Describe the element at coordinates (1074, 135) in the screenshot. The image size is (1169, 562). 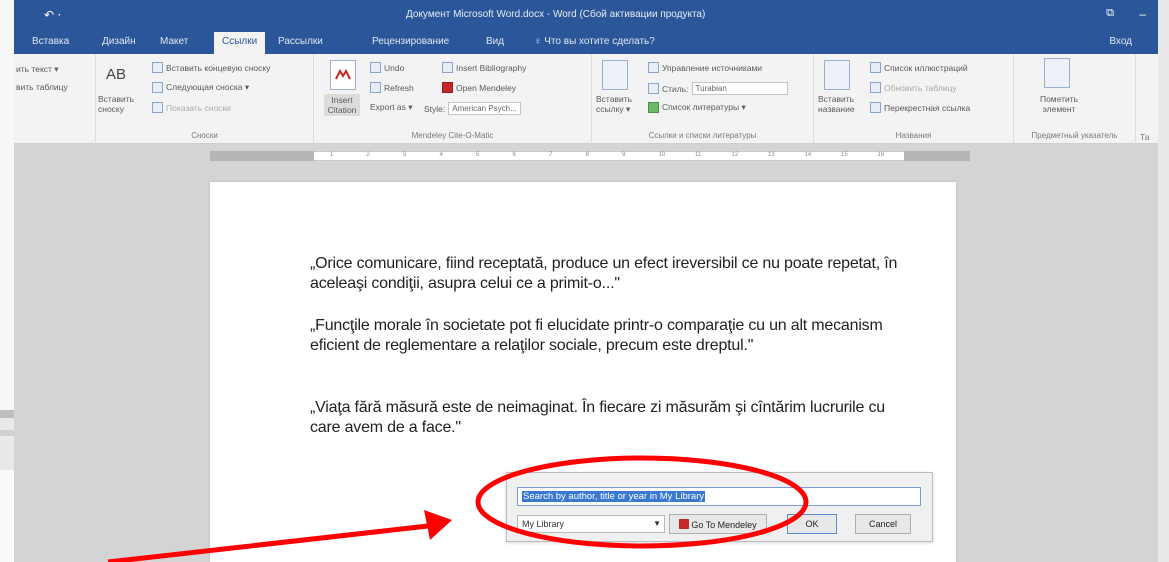
I see `group-label-index: Предметный указатель` at that location.